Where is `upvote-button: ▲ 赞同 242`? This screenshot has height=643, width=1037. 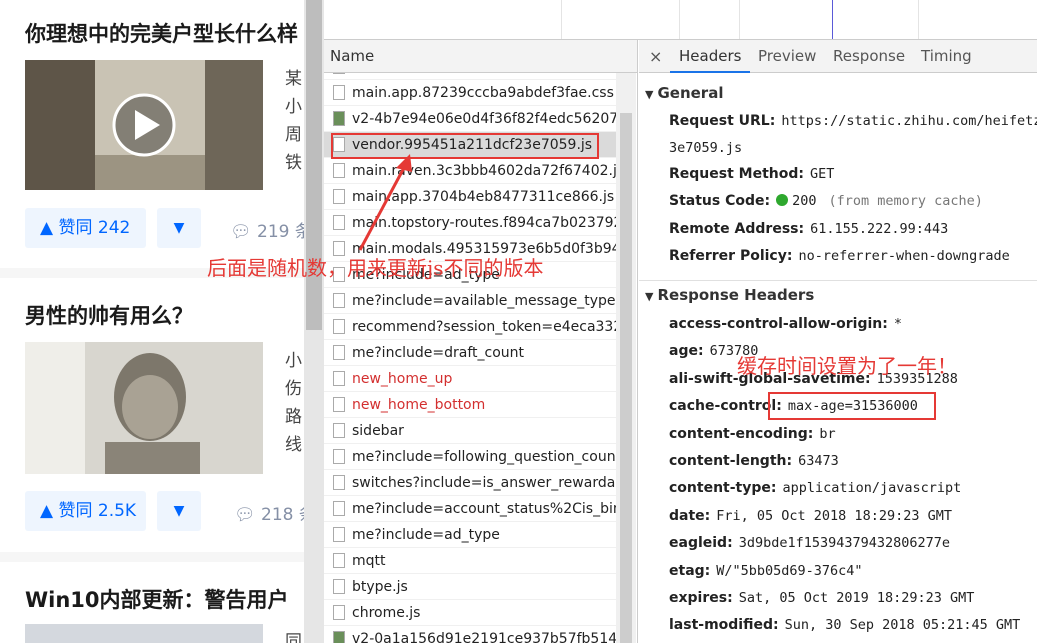
upvote-button: ▲ 赞同 242 is located at coordinates (85, 228).